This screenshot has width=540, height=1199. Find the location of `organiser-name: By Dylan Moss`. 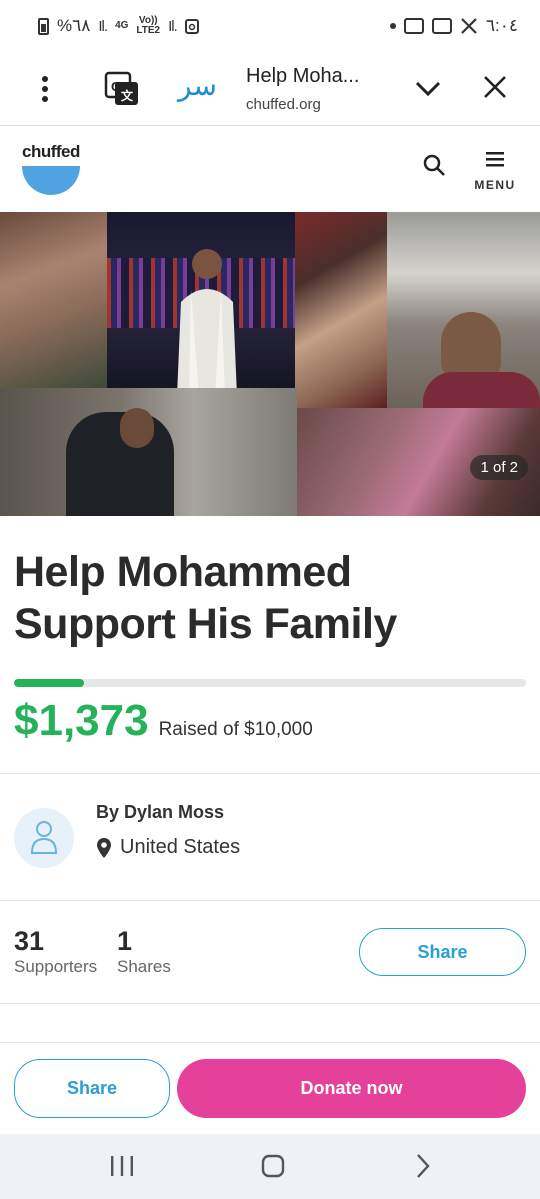

organiser-name: By Dylan Moss is located at coordinates (160, 812).